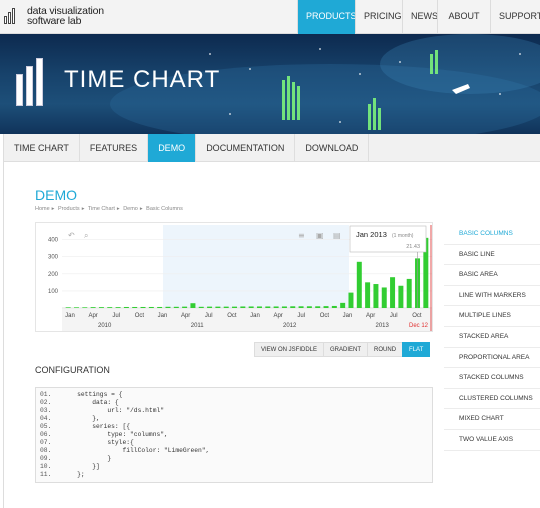  What do you see at coordinates (234, 411) in the screenshot?
I see `code-line: 03. url: "/ds.html"` at bounding box center [234, 411].